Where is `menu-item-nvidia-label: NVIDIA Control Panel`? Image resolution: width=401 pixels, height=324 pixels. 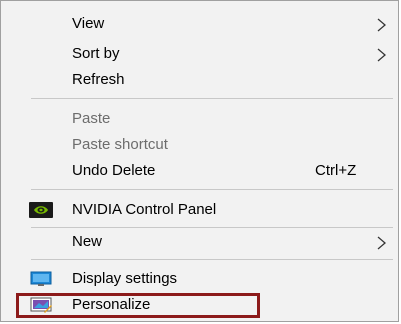
menu-item-nvidia-label: NVIDIA Control Panel is located at coordinates (144, 209).